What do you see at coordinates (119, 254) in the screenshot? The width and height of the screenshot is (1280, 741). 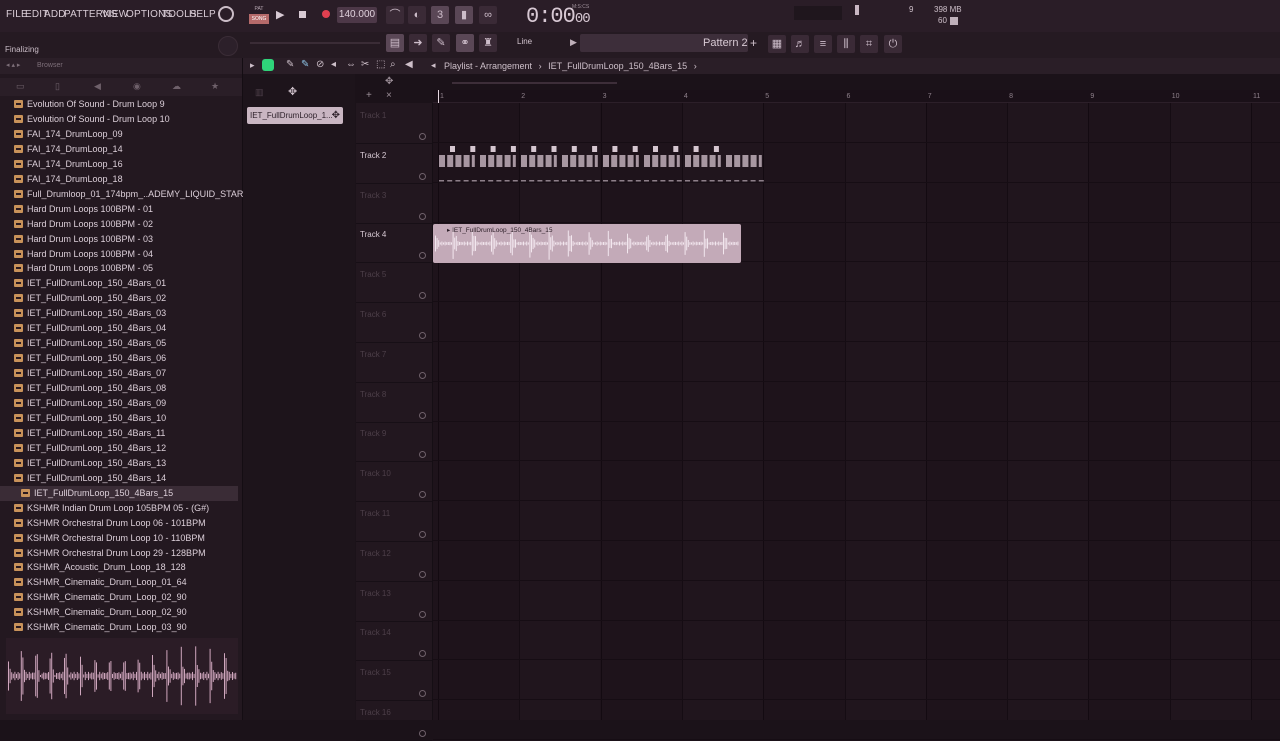 I see `browser-item: Hard Drum Loops 100BPM - 04` at bounding box center [119, 254].